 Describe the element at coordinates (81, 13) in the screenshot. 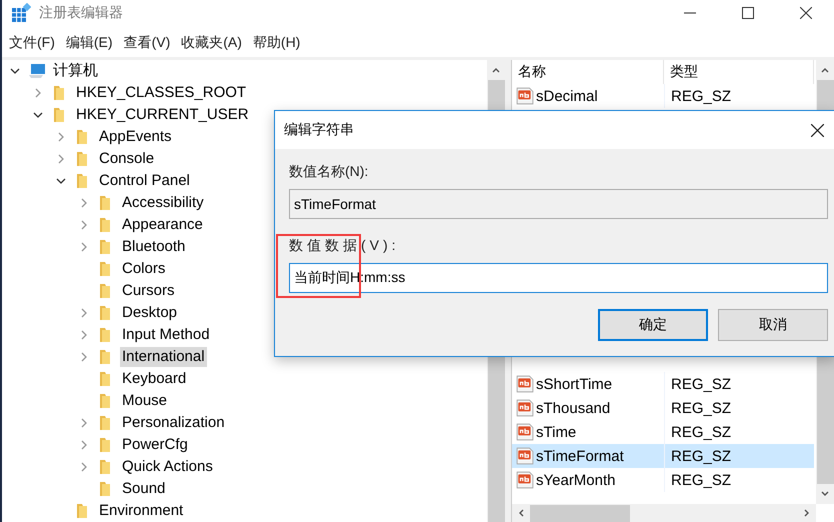

I see `window-title: 注册表编辑器` at that location.